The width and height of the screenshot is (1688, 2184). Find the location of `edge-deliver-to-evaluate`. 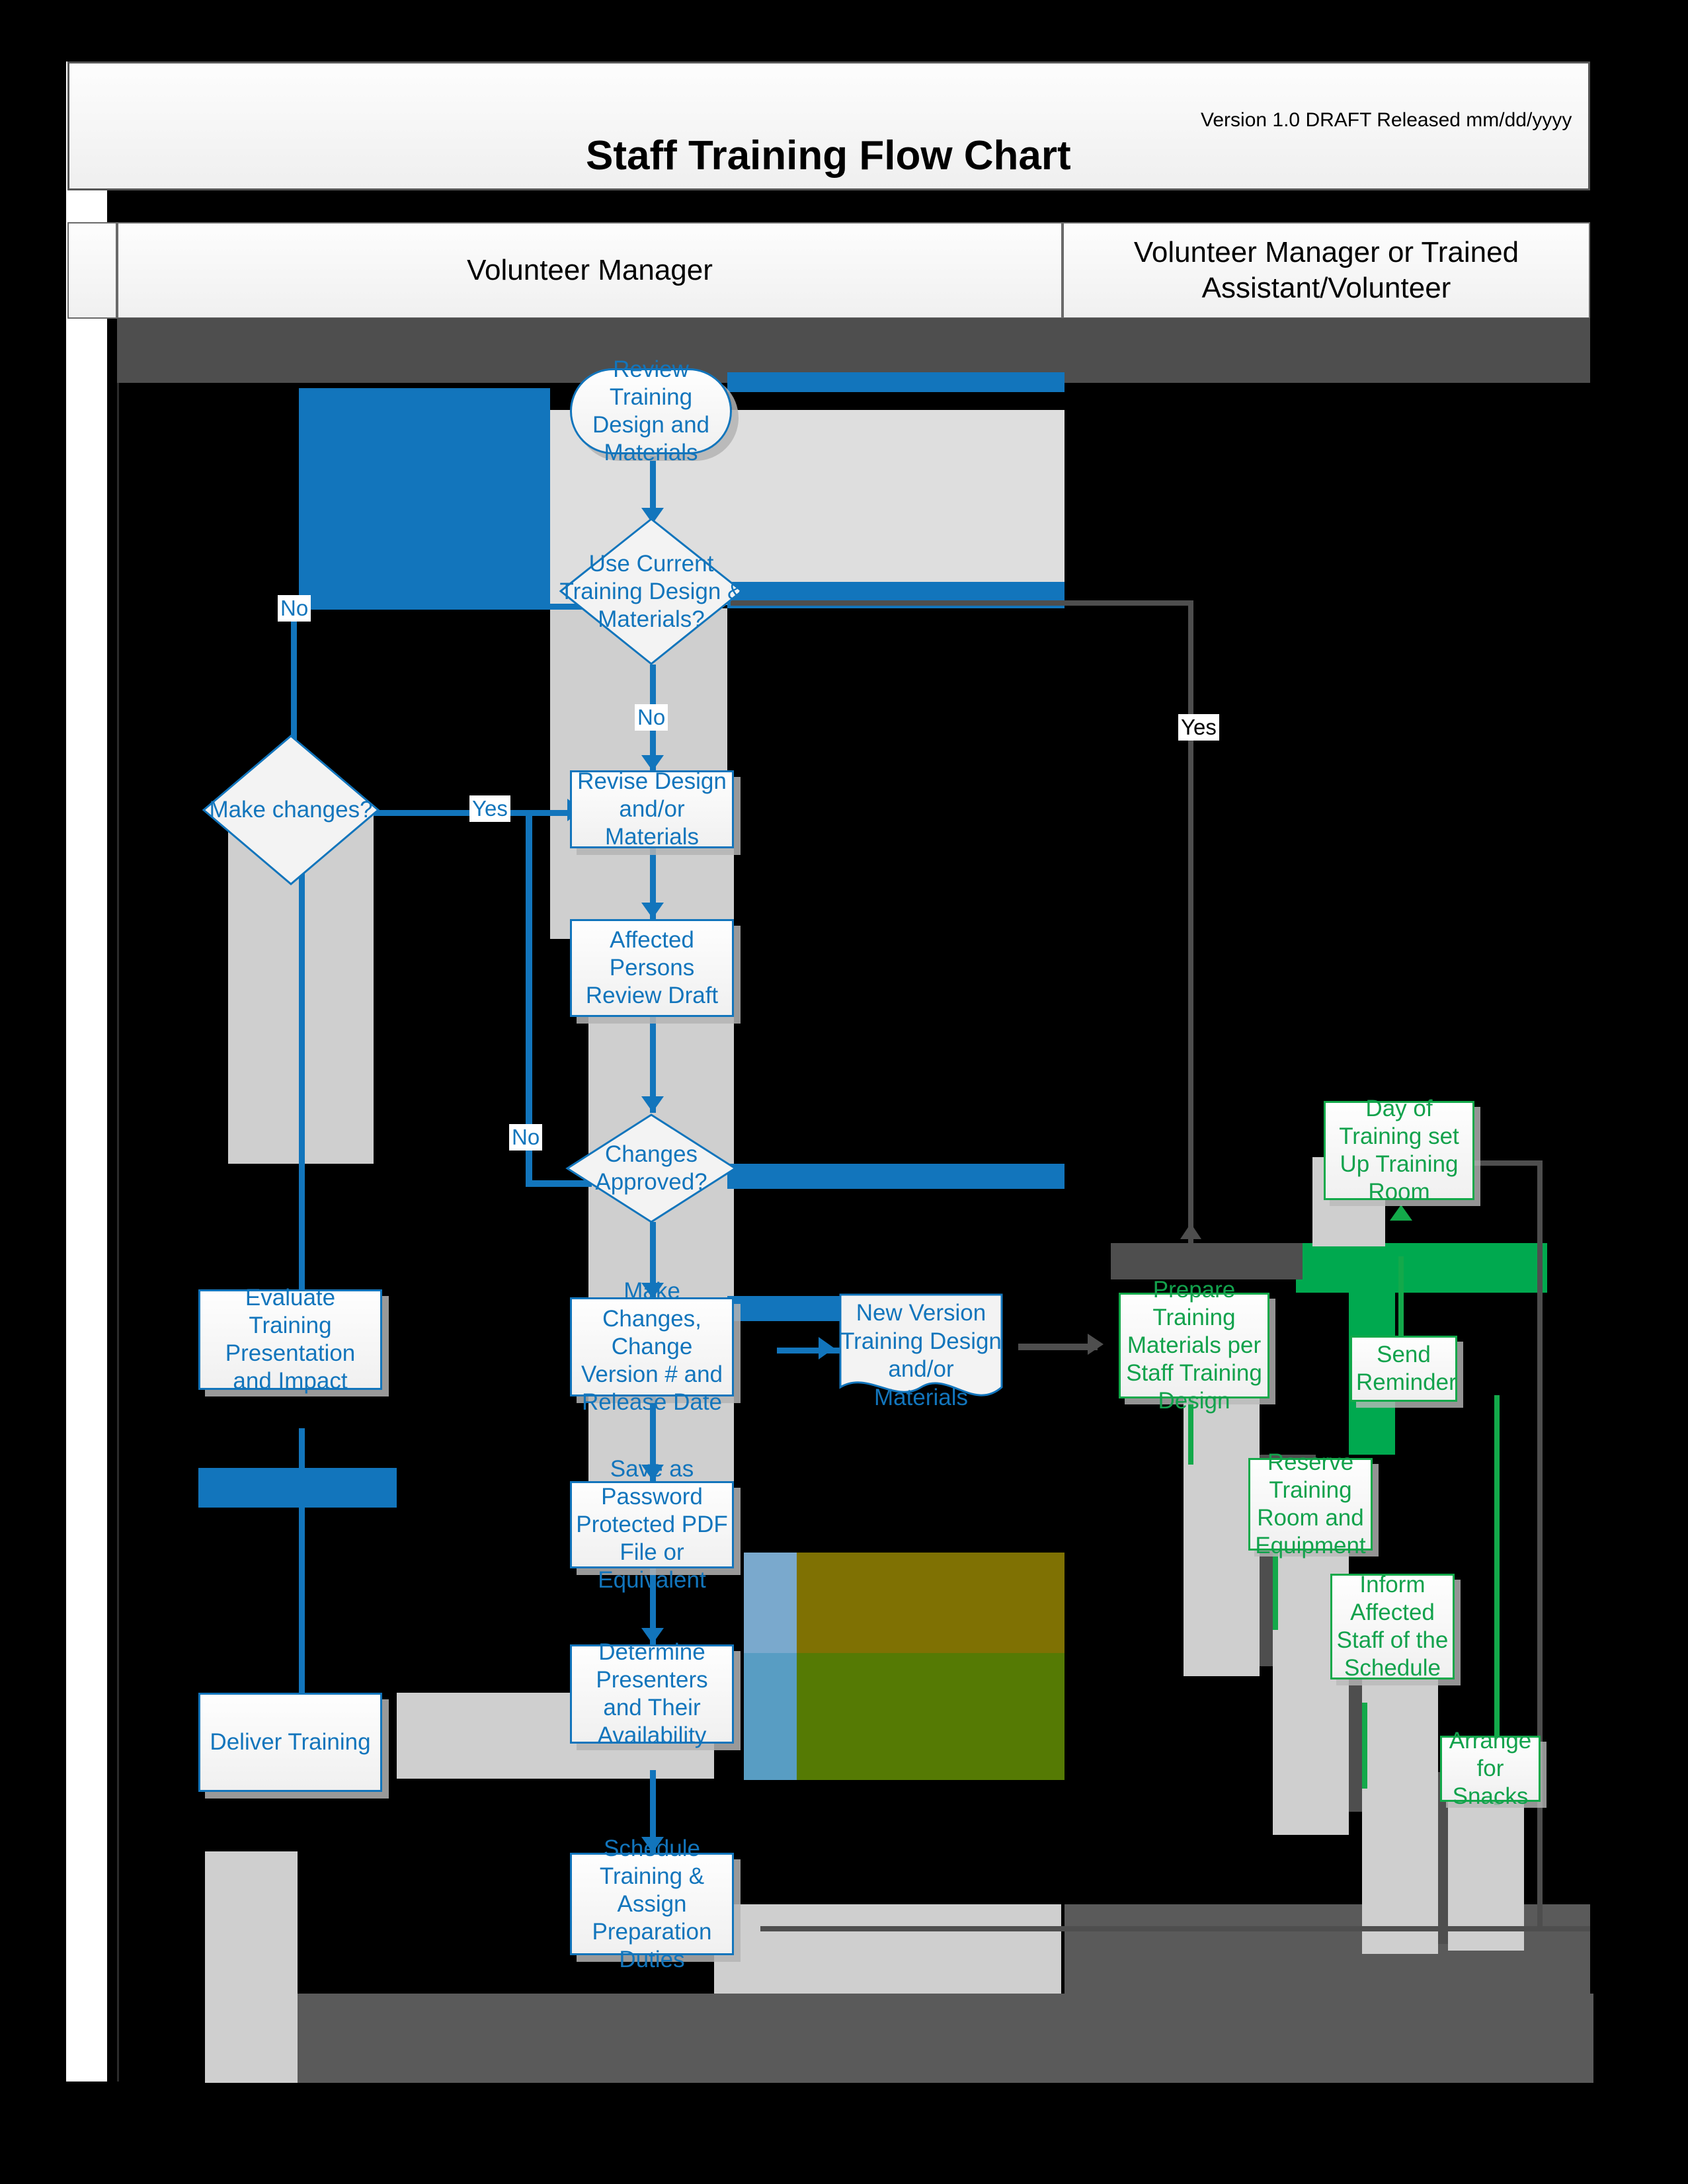

edge-deliver-to-evaluate is located at coordinates (302, 1573).